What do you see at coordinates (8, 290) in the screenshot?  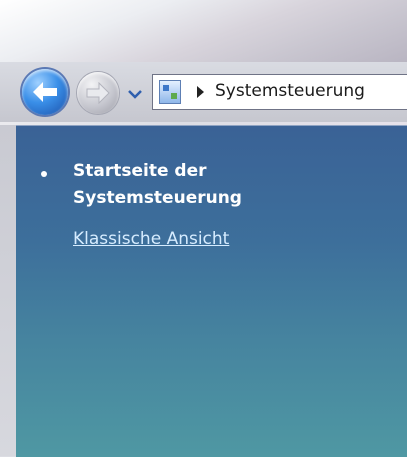 I see `window-left-border` at bounding box center [8, 290].